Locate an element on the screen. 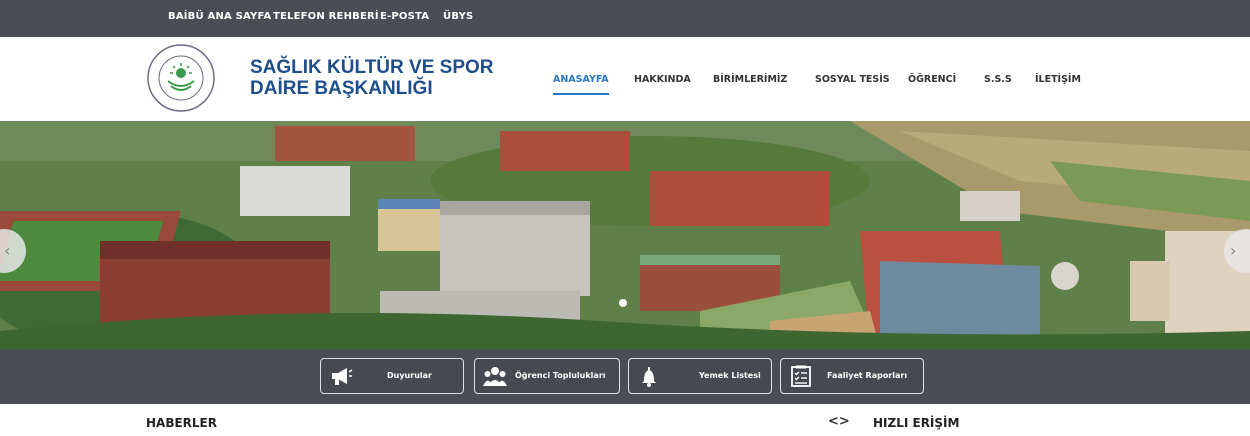 The width and height of the screenshot is (1250, 436). university-logo is located at coordinates (181, 78).